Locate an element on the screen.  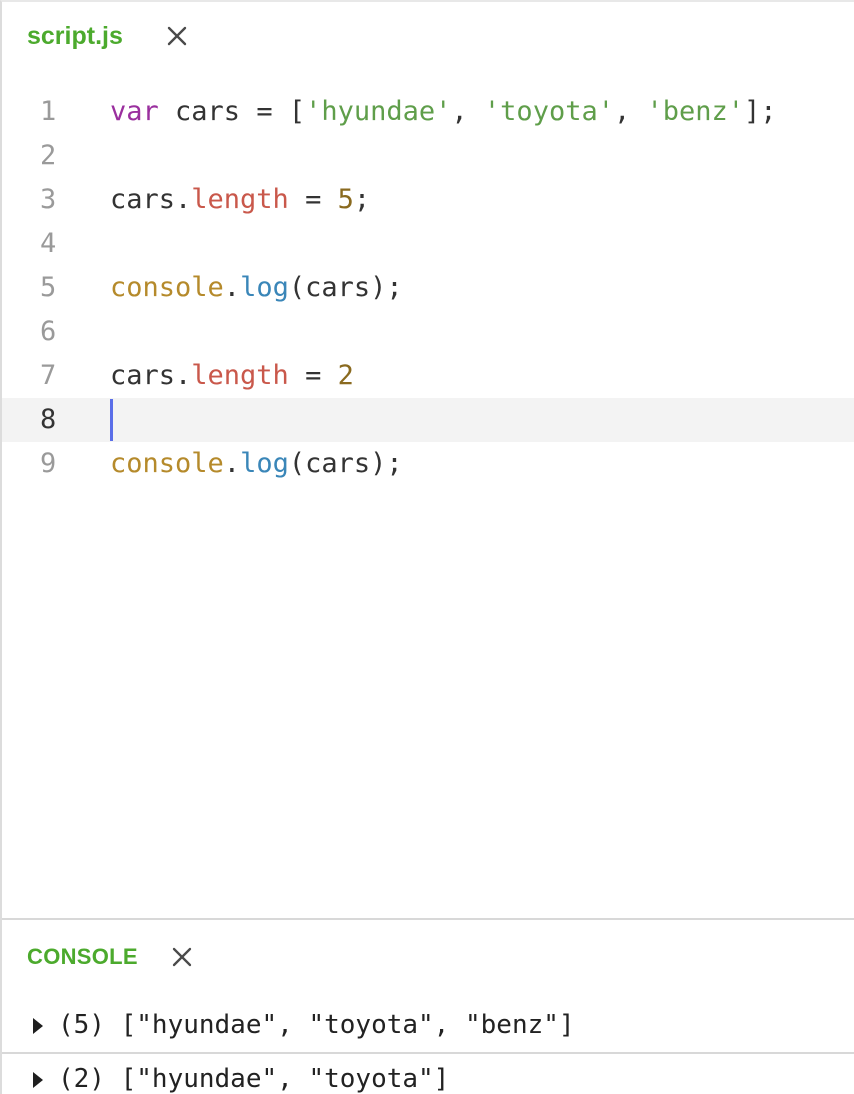
line-number: 2 is located at coordinates (48, 155).